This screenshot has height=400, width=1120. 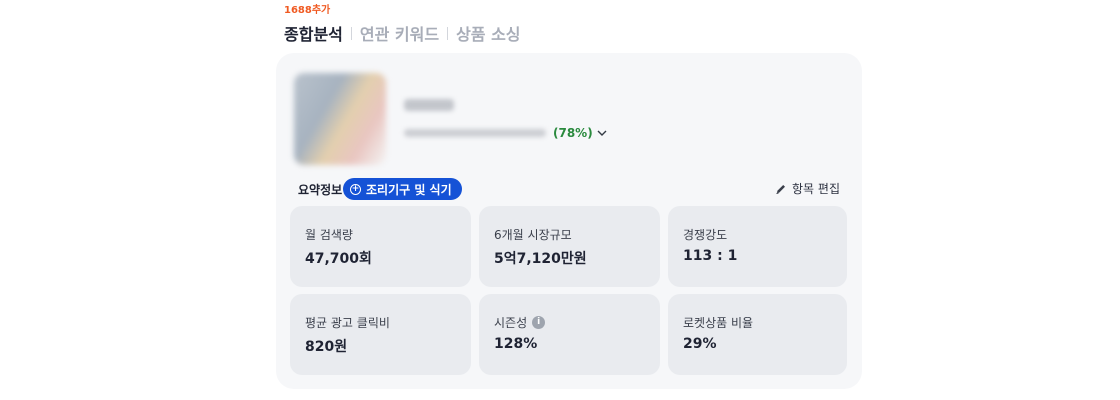 What do you see at coordinates (355, 189) in the screenshot?
I see `plus-circle-icon: +` at bounding box center [355, 189].